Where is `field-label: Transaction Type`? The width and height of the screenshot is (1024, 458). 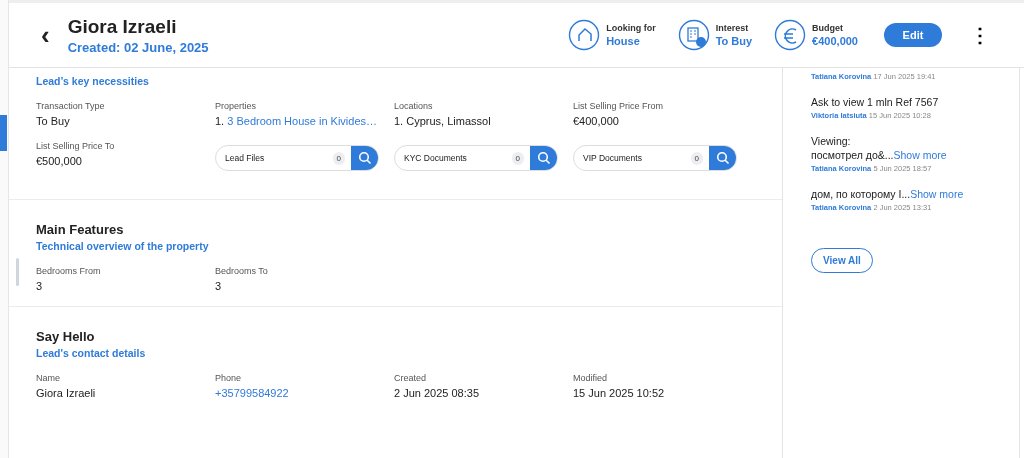 field-label: Transaction Type is located at coordinates (71, 106).